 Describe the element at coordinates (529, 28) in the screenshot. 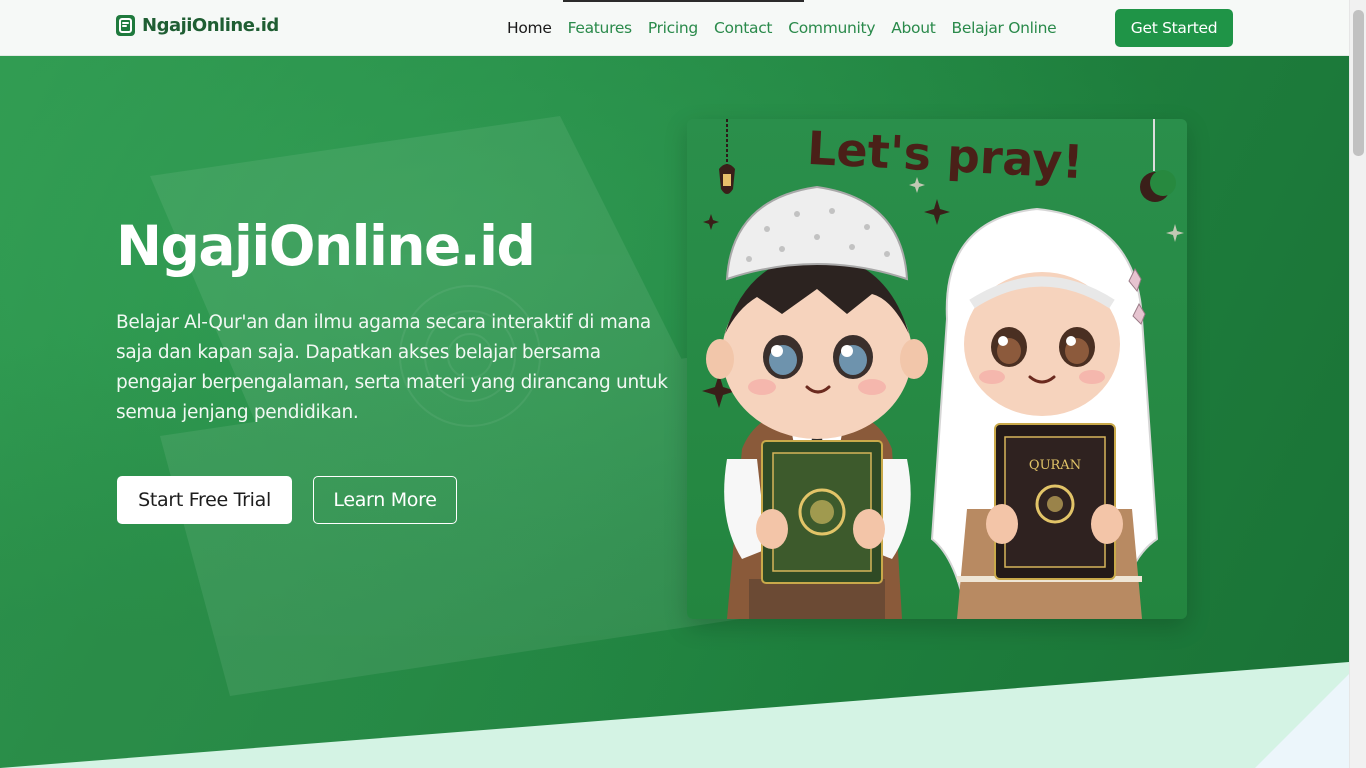

I see `nav-link-home: Home` at that location.